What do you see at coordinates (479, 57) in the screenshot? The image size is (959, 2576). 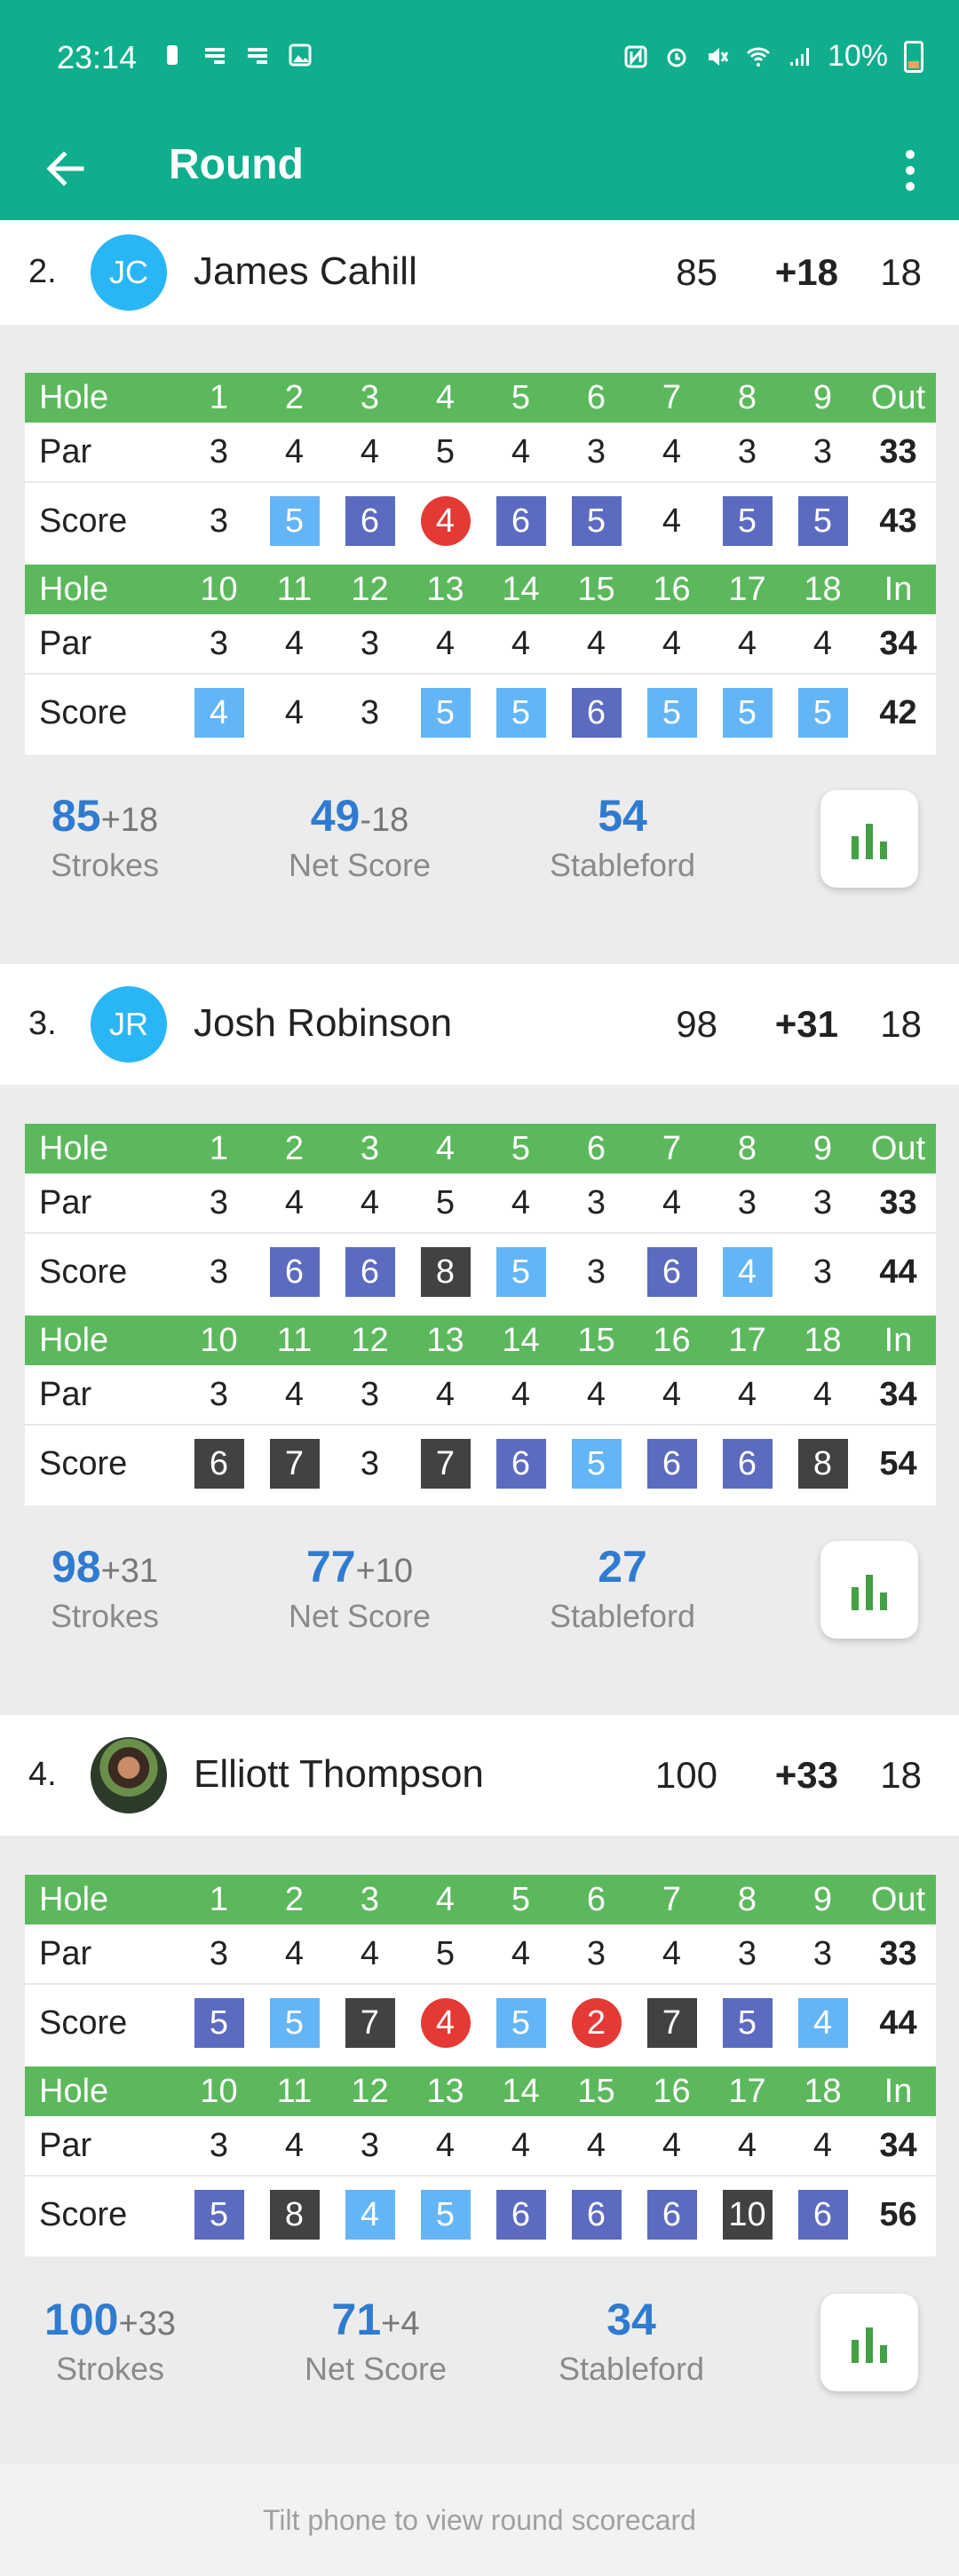 I see `status-bar: 23:14 10%` at bounding box center [479, 57].